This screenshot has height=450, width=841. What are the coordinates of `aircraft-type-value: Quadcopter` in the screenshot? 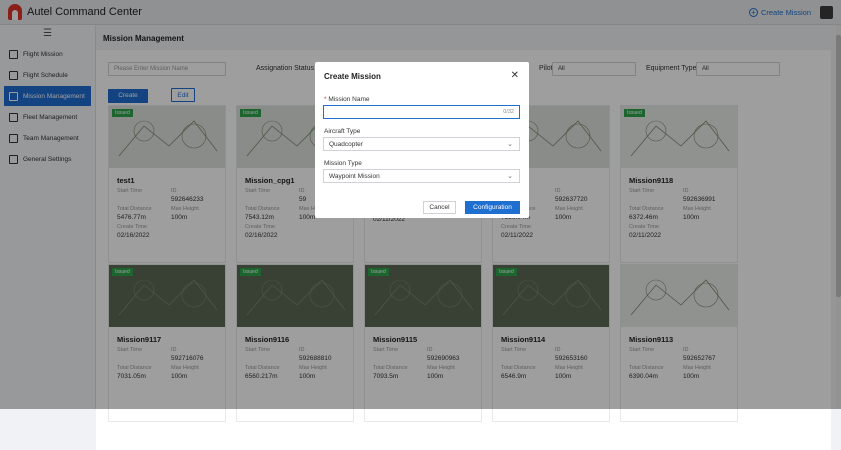 It's located at (346, 144).